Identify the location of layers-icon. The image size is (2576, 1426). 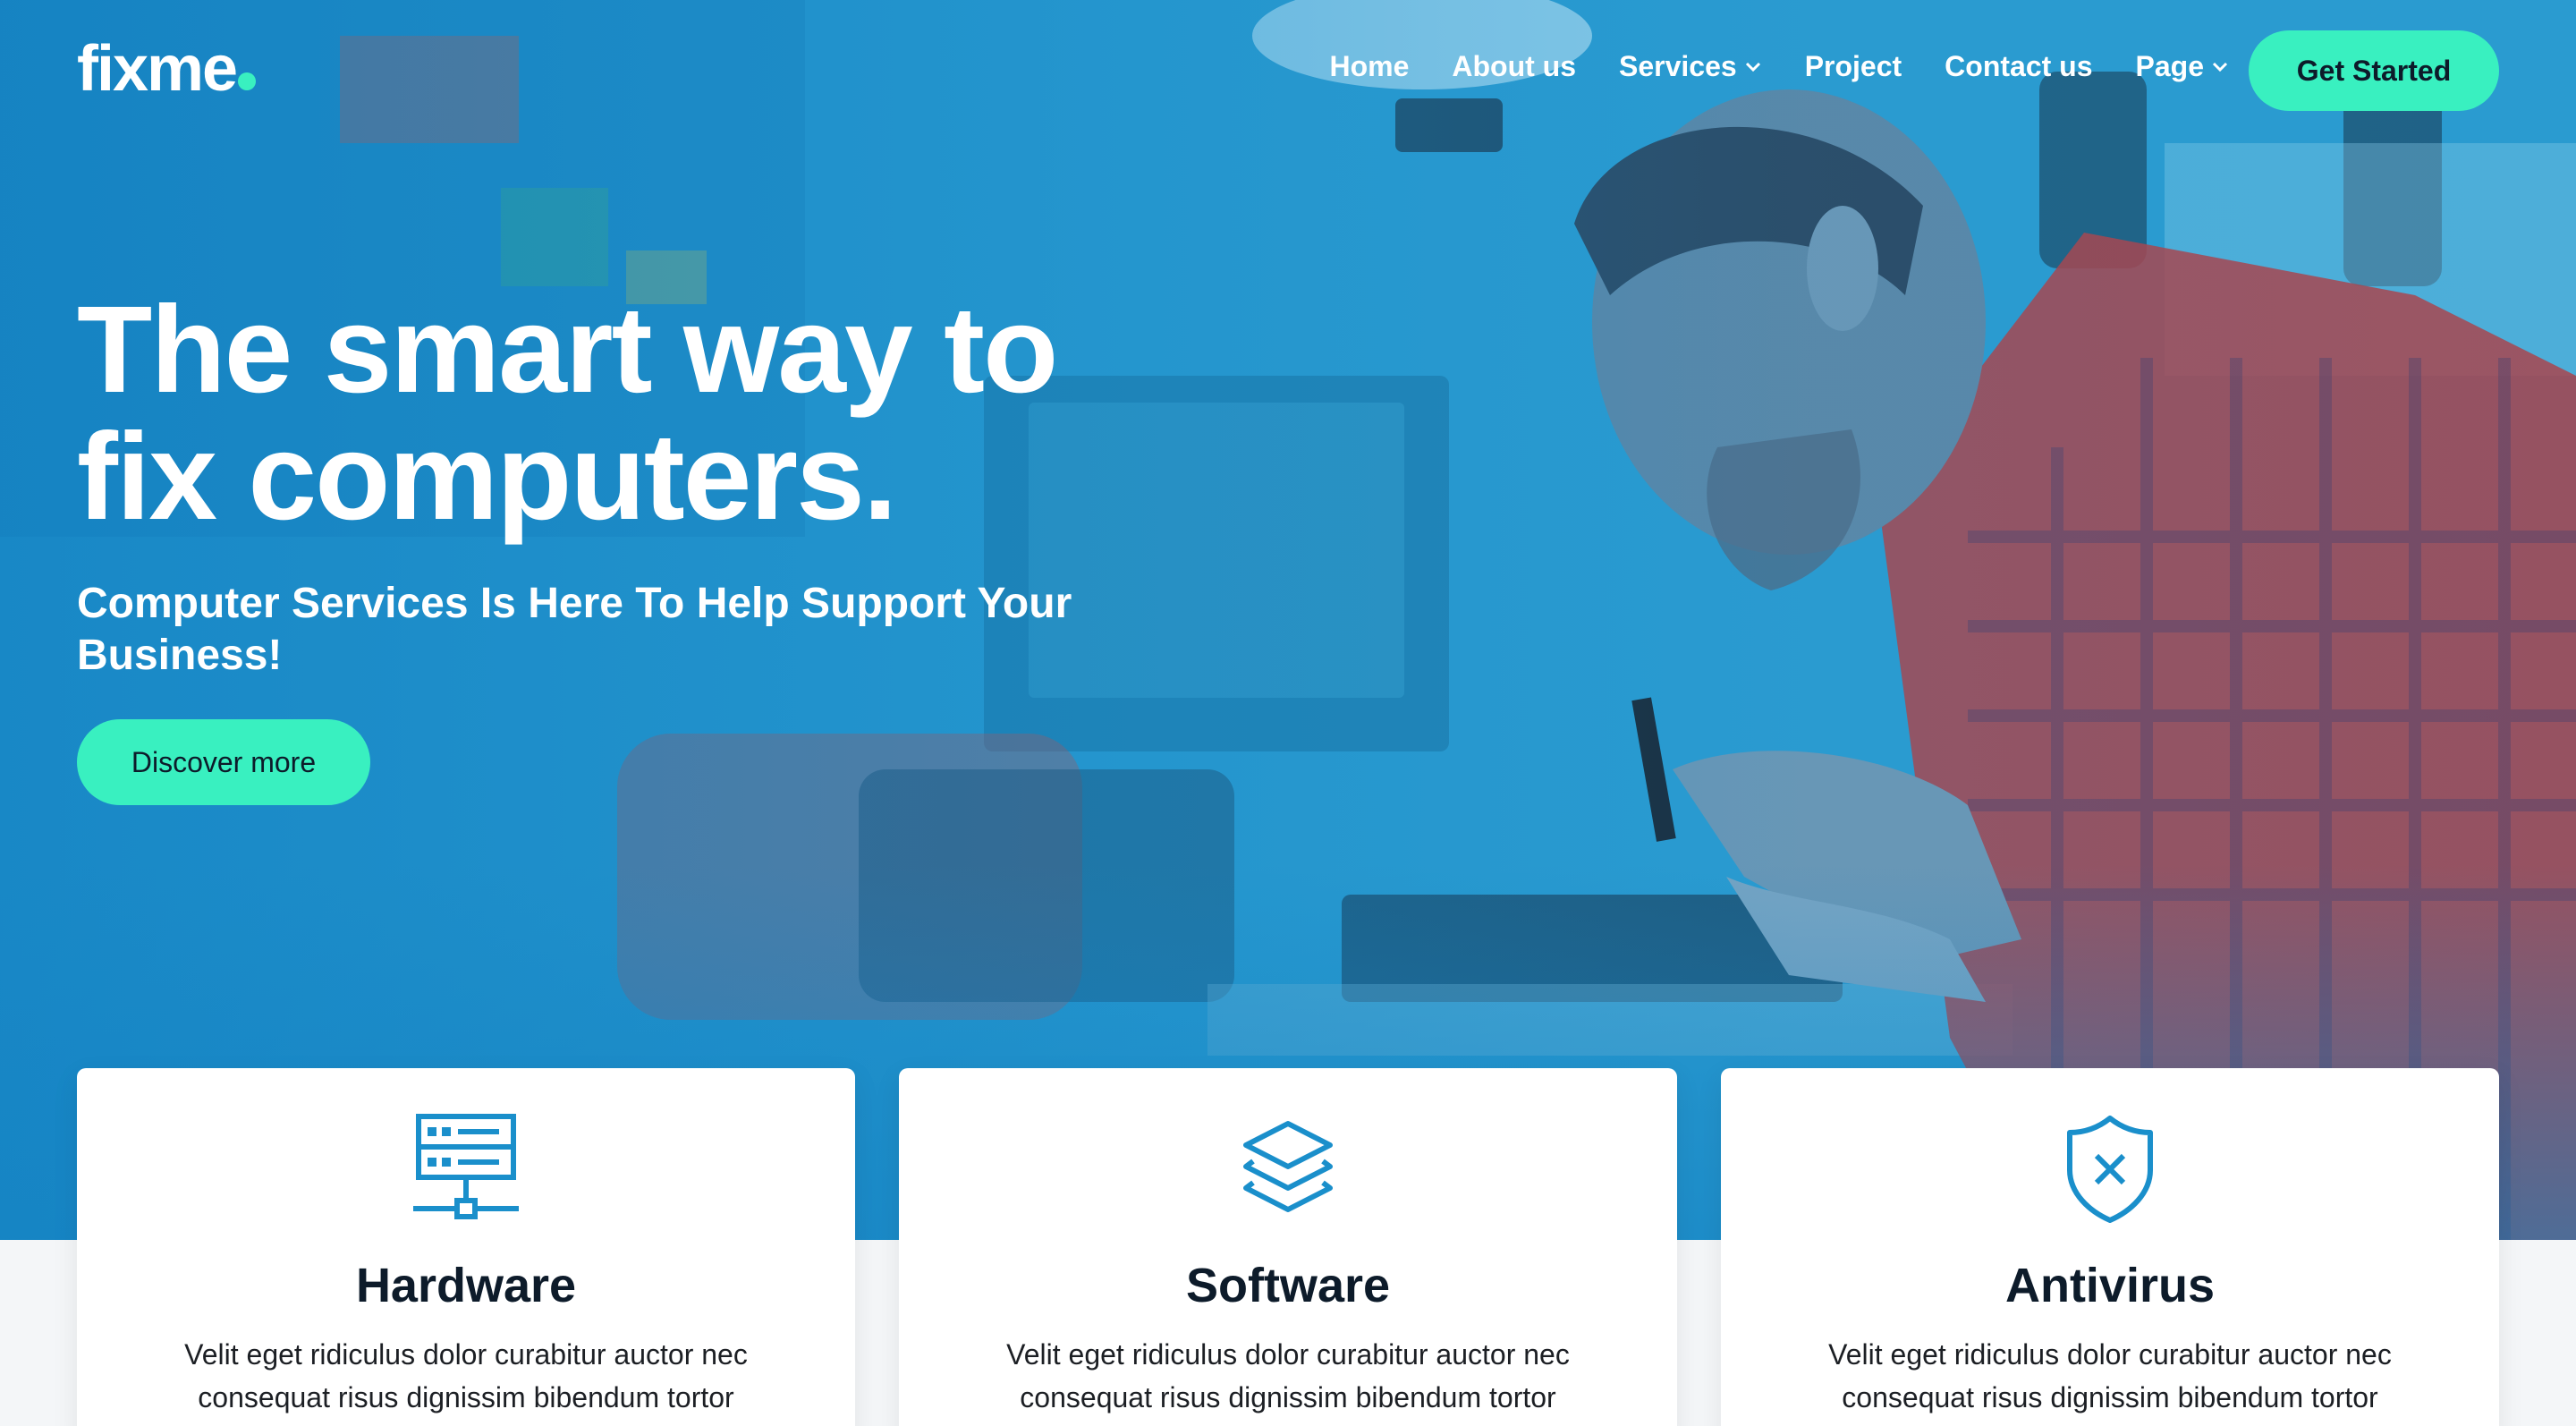
(1288, 1167).